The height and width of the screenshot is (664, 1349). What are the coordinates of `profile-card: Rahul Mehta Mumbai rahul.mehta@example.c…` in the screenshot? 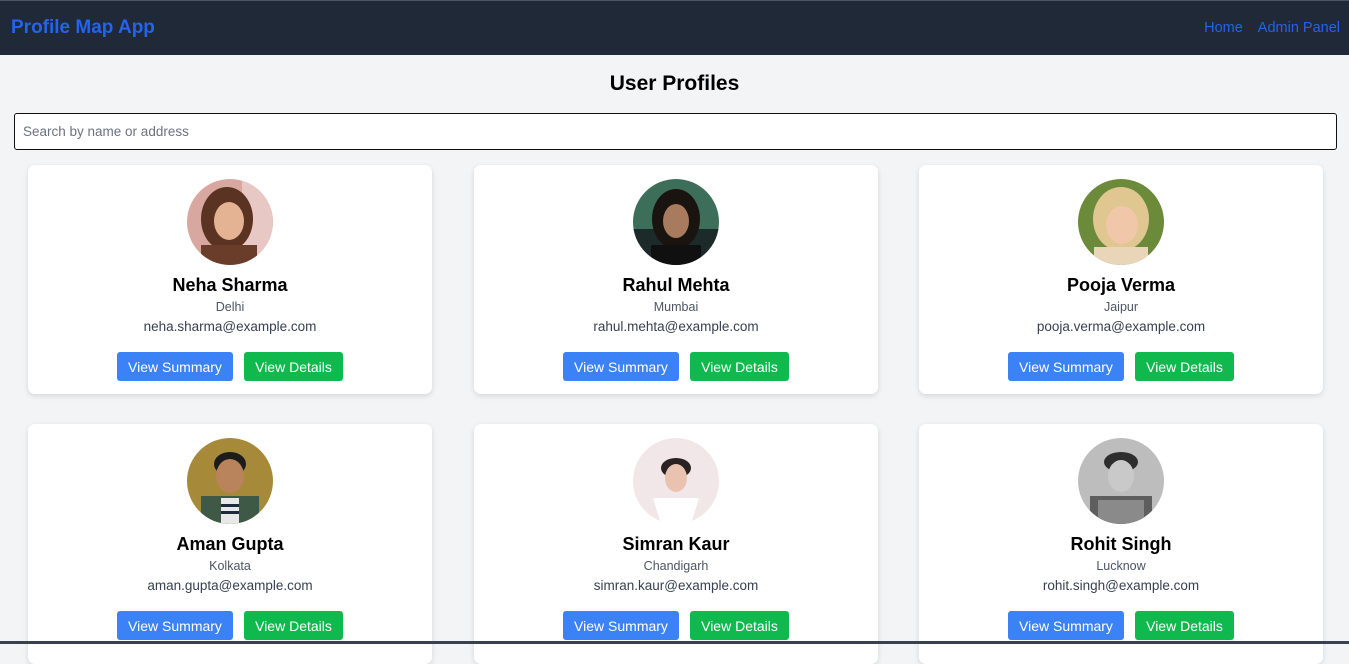 It's located at (676, 279).